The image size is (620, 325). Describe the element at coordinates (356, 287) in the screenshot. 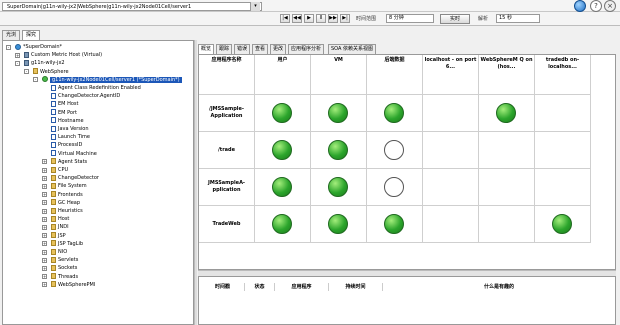

I see `events-col-duration: 持续时间` at that location.